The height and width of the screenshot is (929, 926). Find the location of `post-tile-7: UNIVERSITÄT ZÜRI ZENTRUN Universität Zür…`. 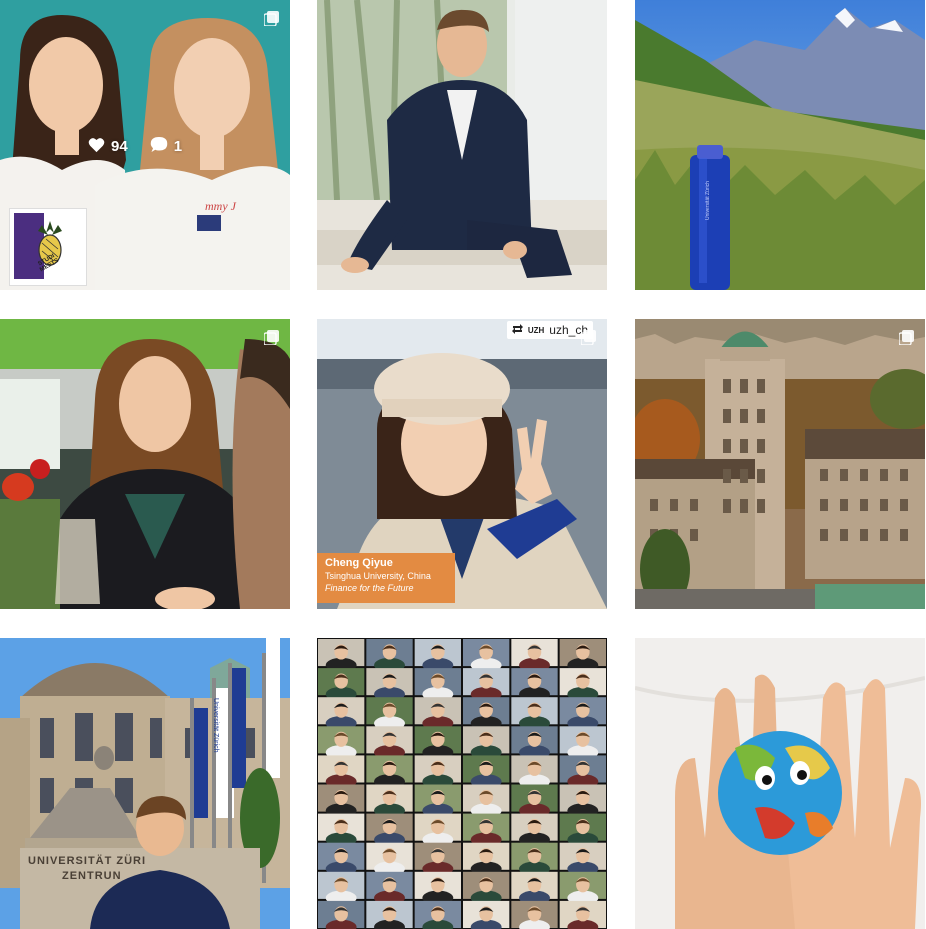

post-tile-7: UNIVERSITÄT ZÜRI ZENTRUN Universität Zür… is located at coordinates (145, 783).